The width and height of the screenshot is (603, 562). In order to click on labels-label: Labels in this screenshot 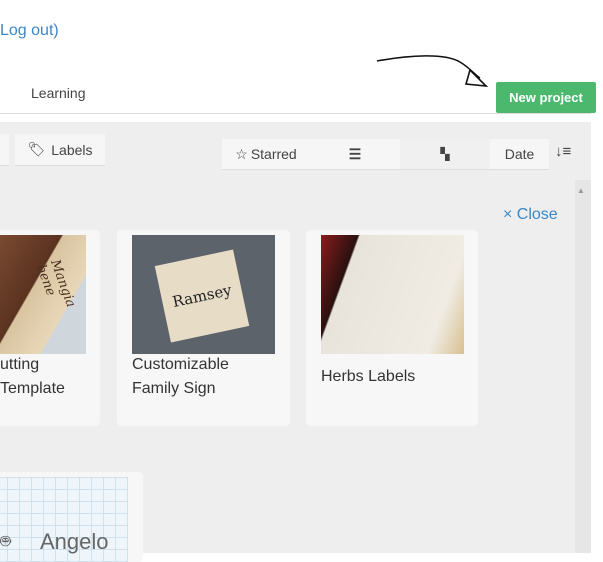, I will do `click(72, 149)`.